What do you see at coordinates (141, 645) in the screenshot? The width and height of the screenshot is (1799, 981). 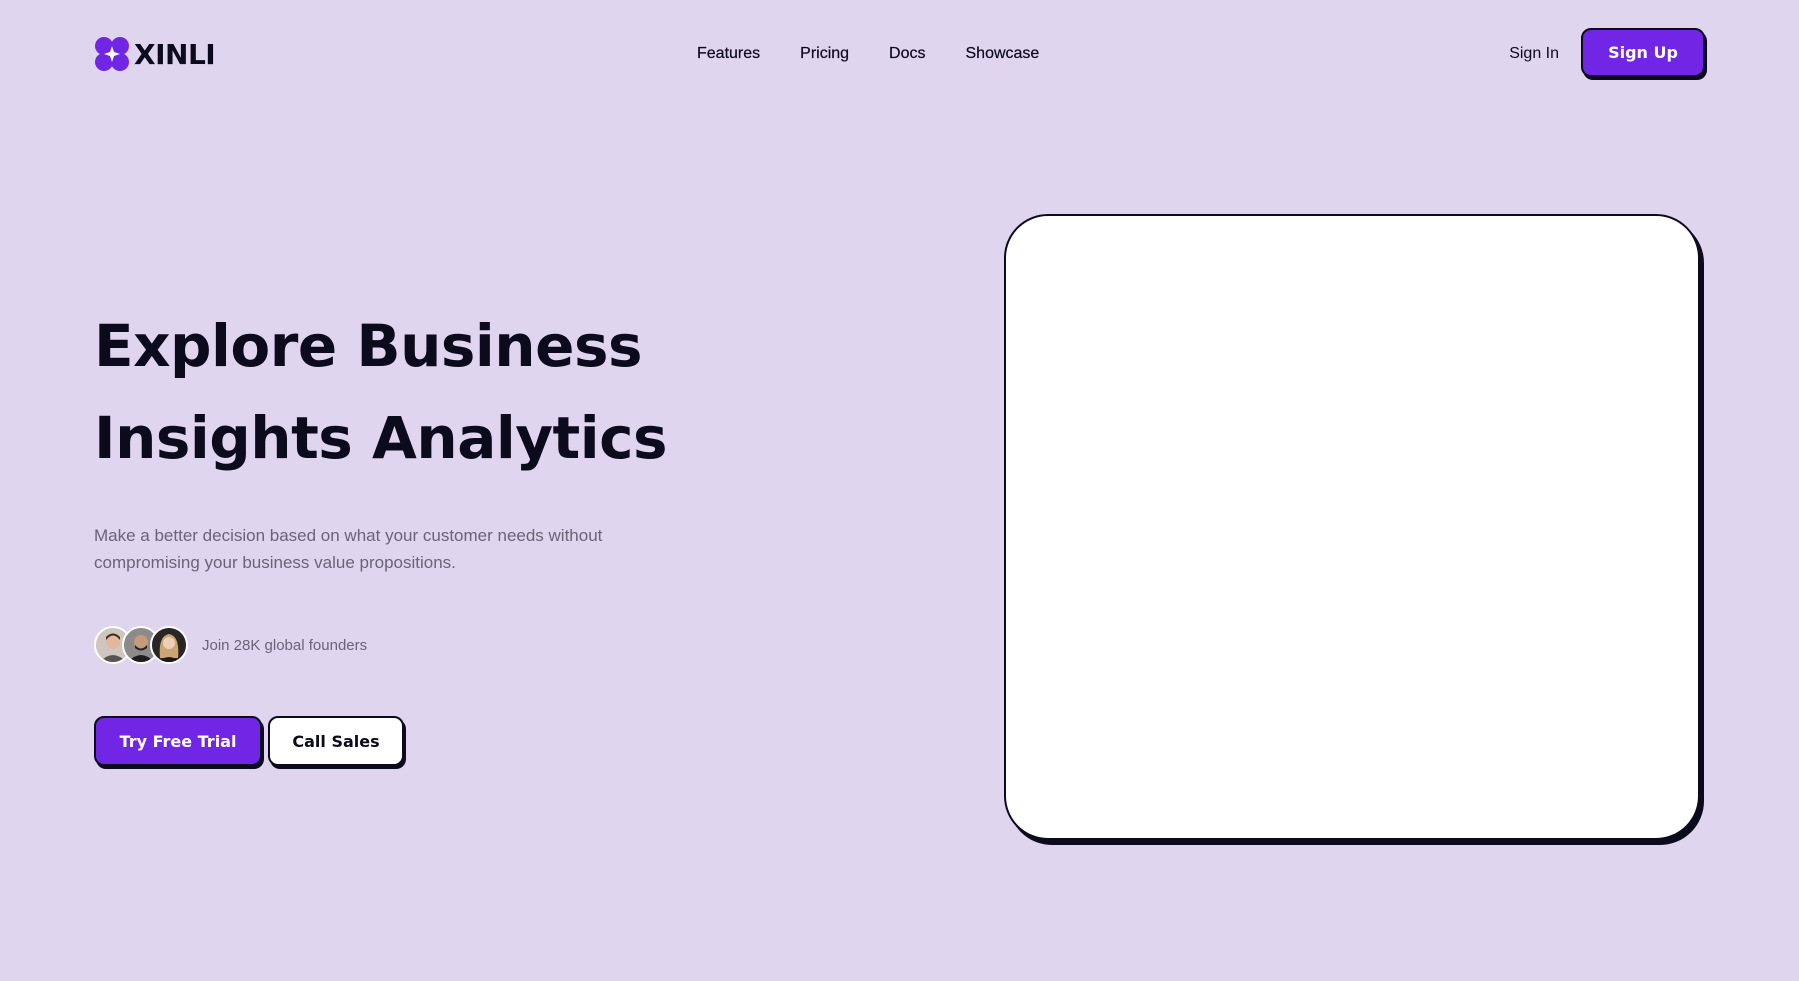 I see `avatar-group` at bounding box center [141, 645].